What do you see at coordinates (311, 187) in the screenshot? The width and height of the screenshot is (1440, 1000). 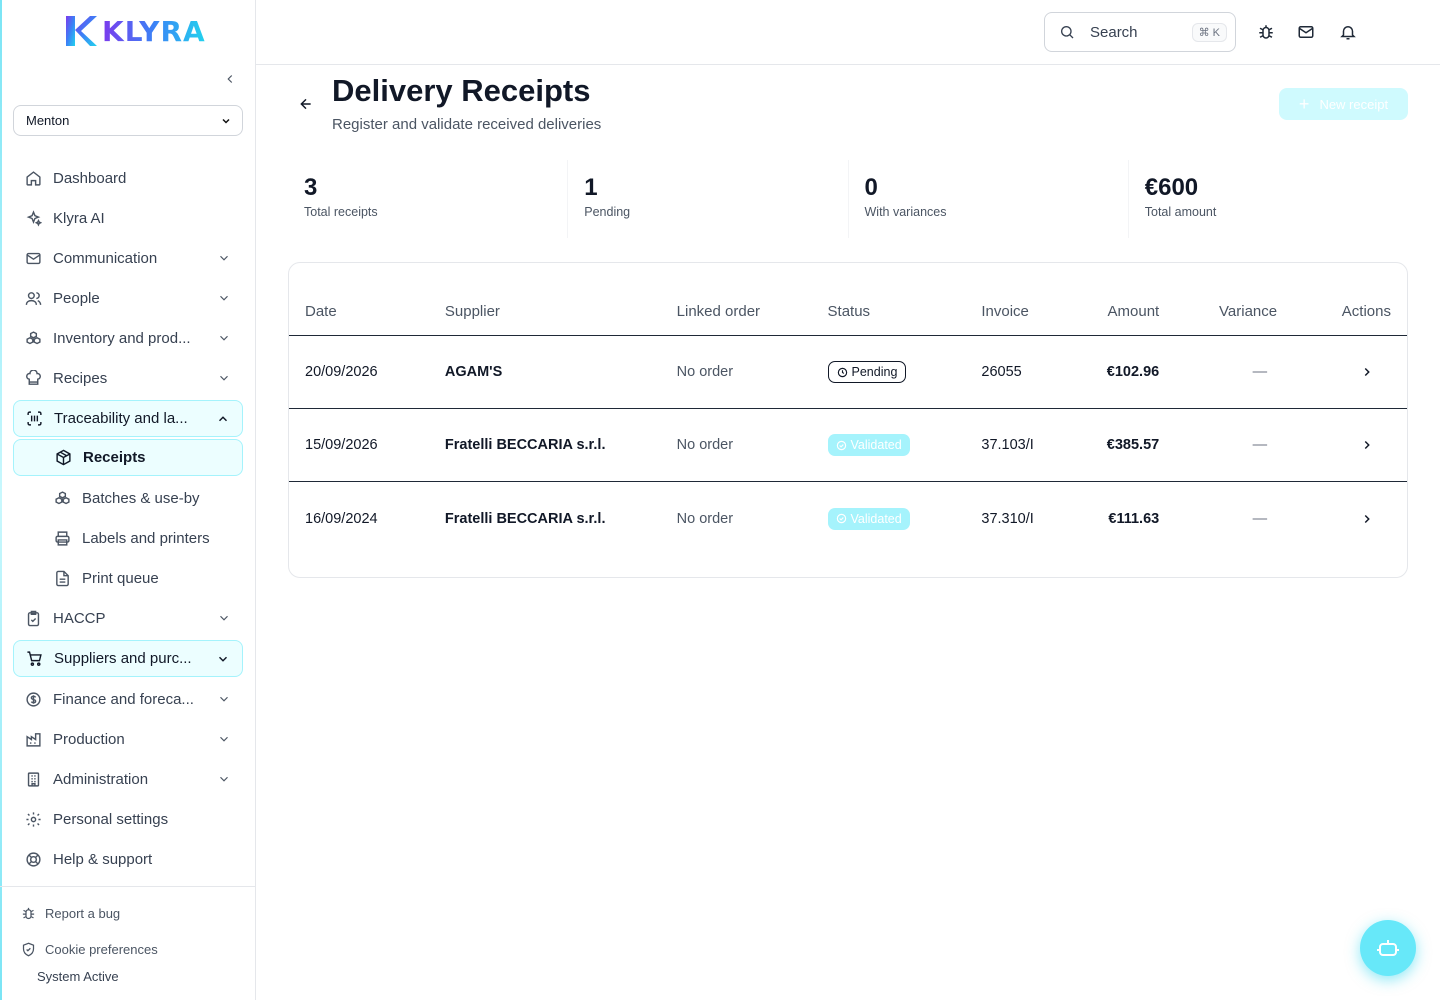 I see `stat-value: 3` at bounding box center [311, 187].